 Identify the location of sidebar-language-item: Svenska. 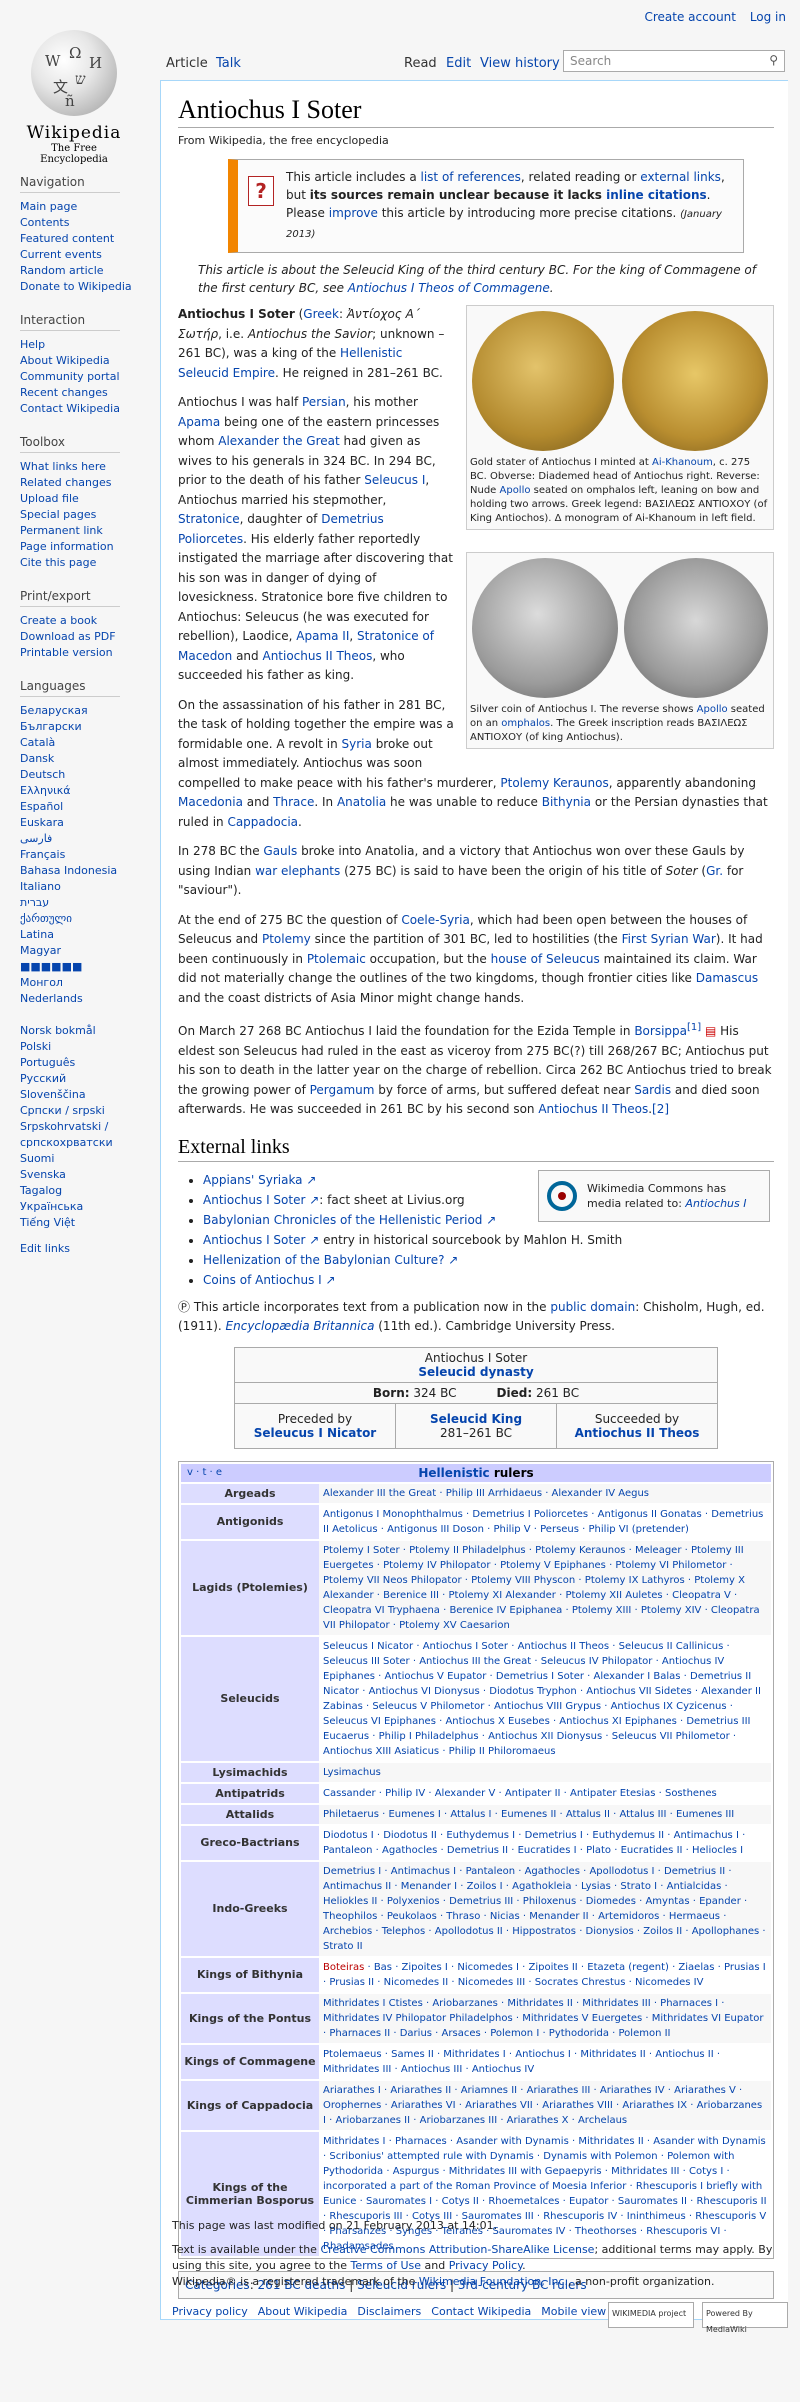
(90, 1175).